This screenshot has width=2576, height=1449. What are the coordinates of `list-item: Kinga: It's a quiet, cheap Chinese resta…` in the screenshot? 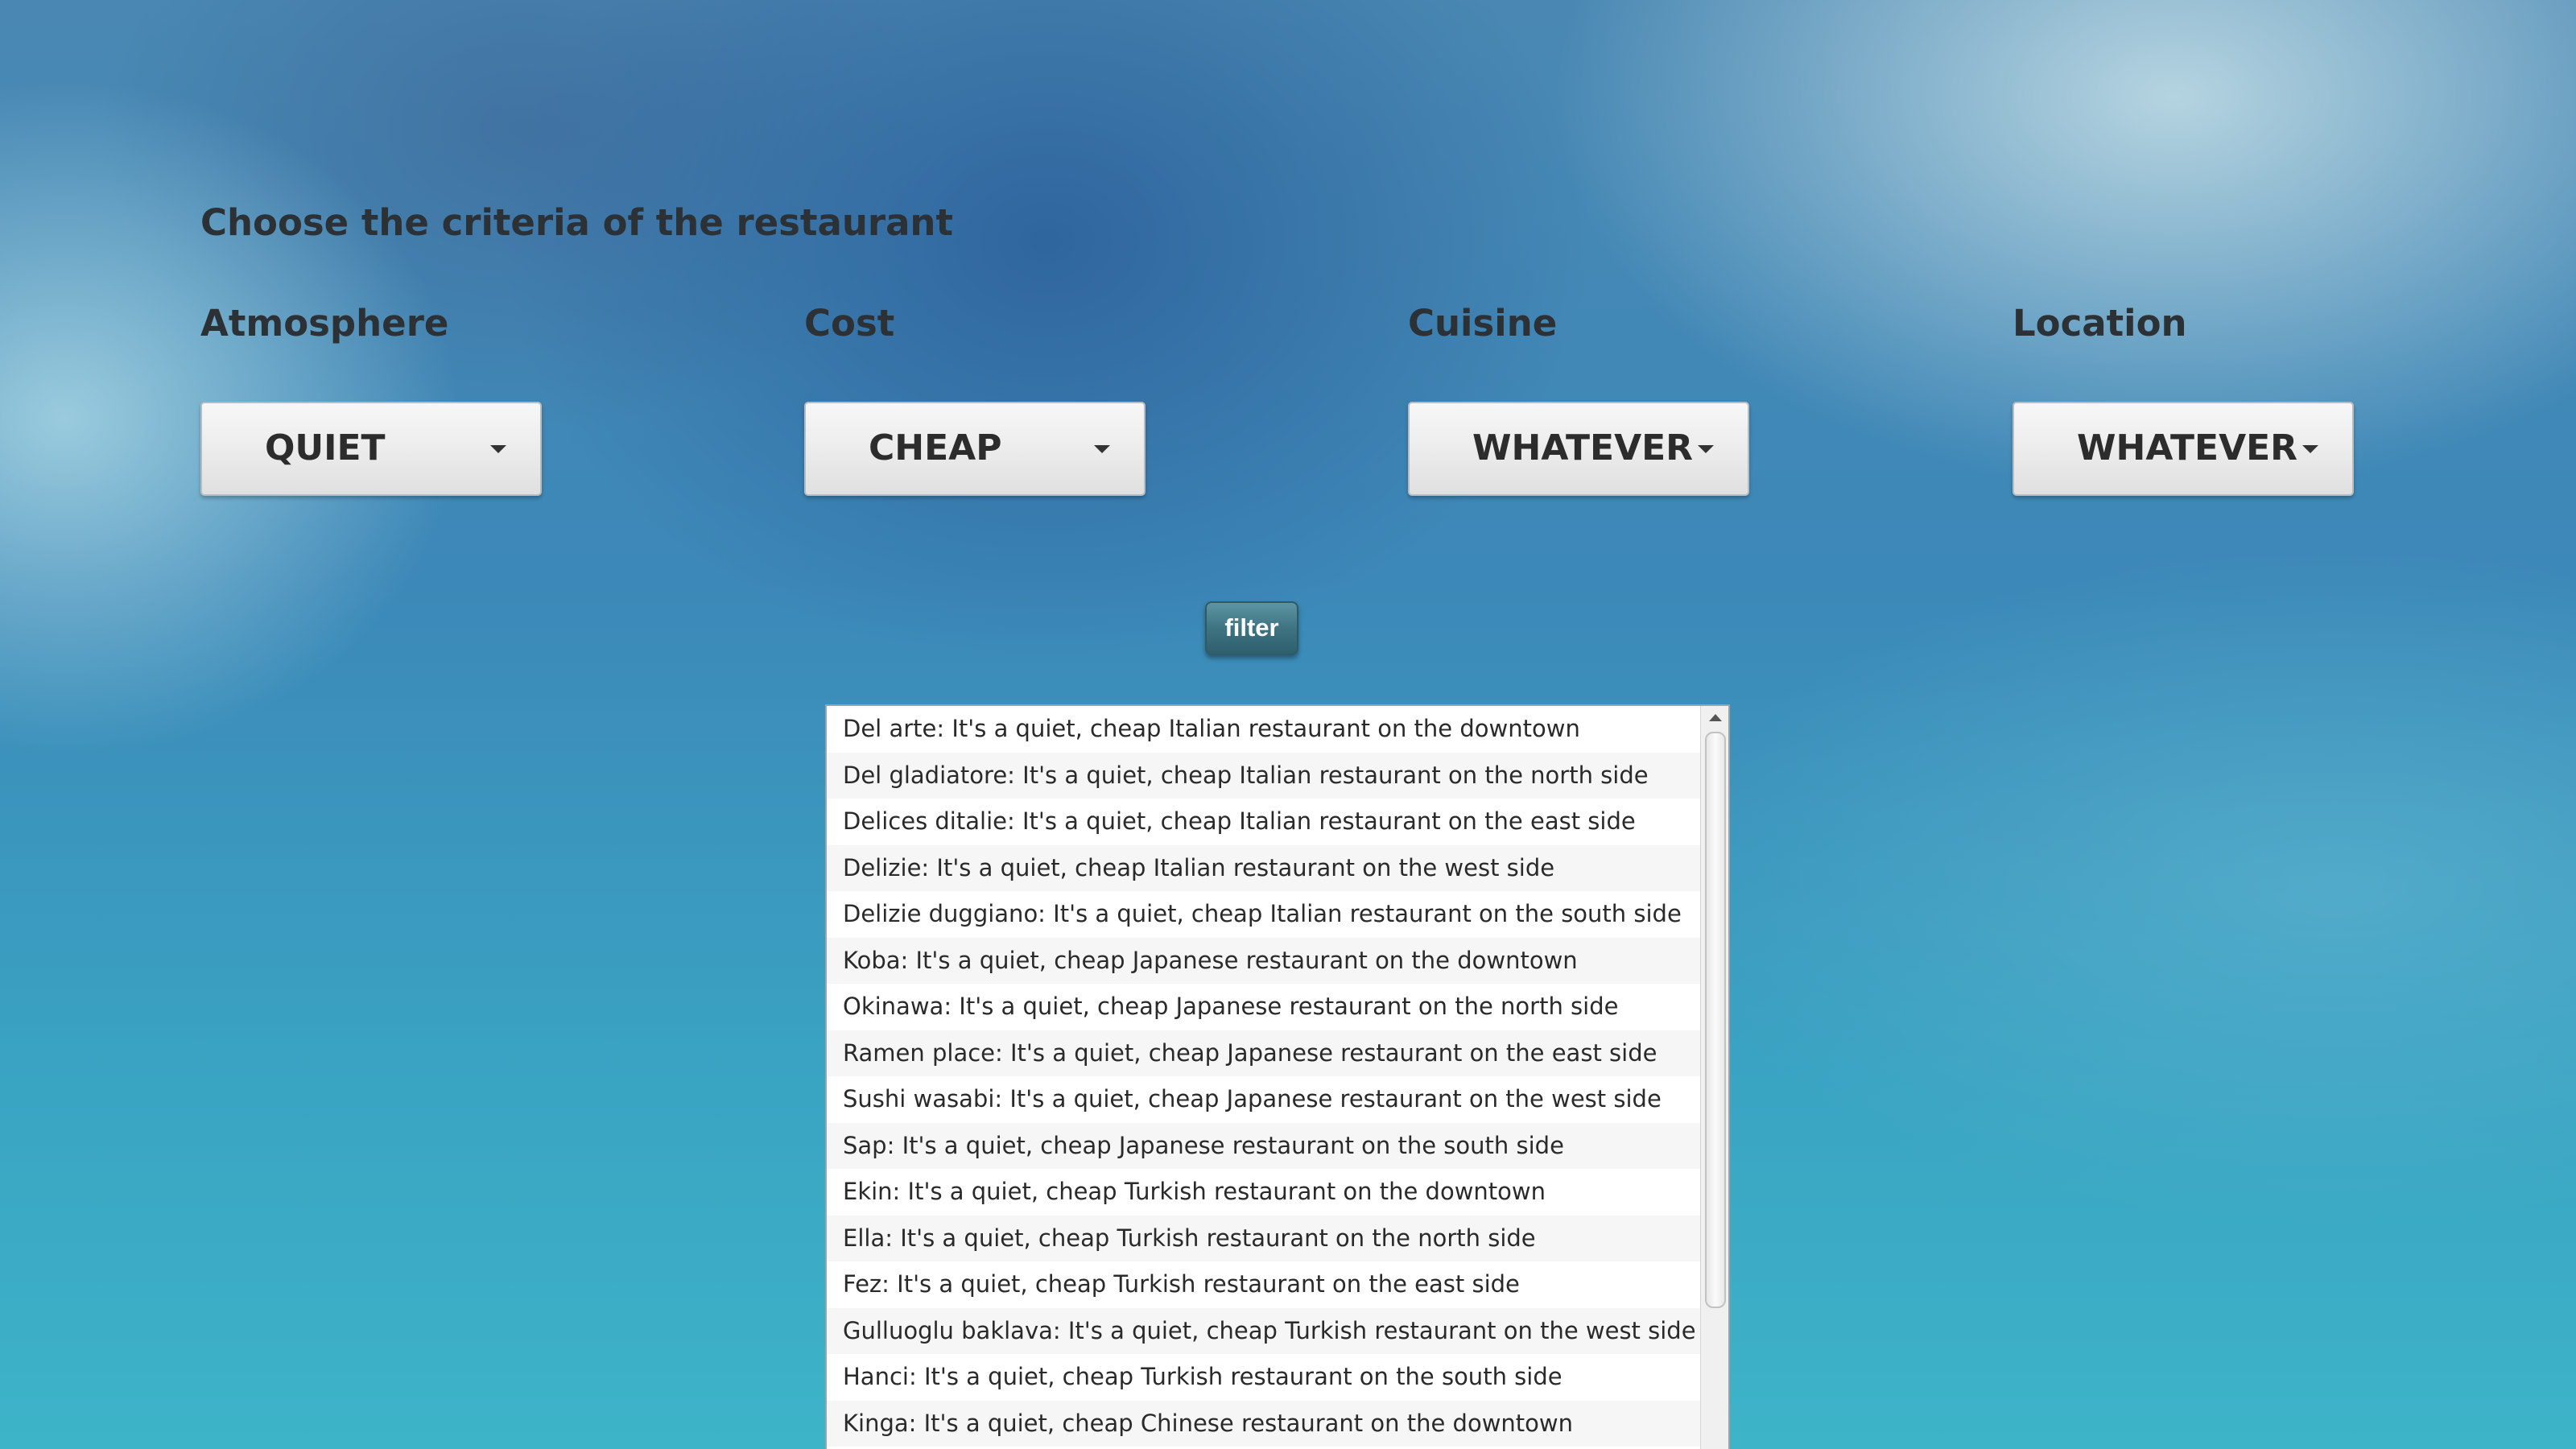 It's located at (1265, 1423).